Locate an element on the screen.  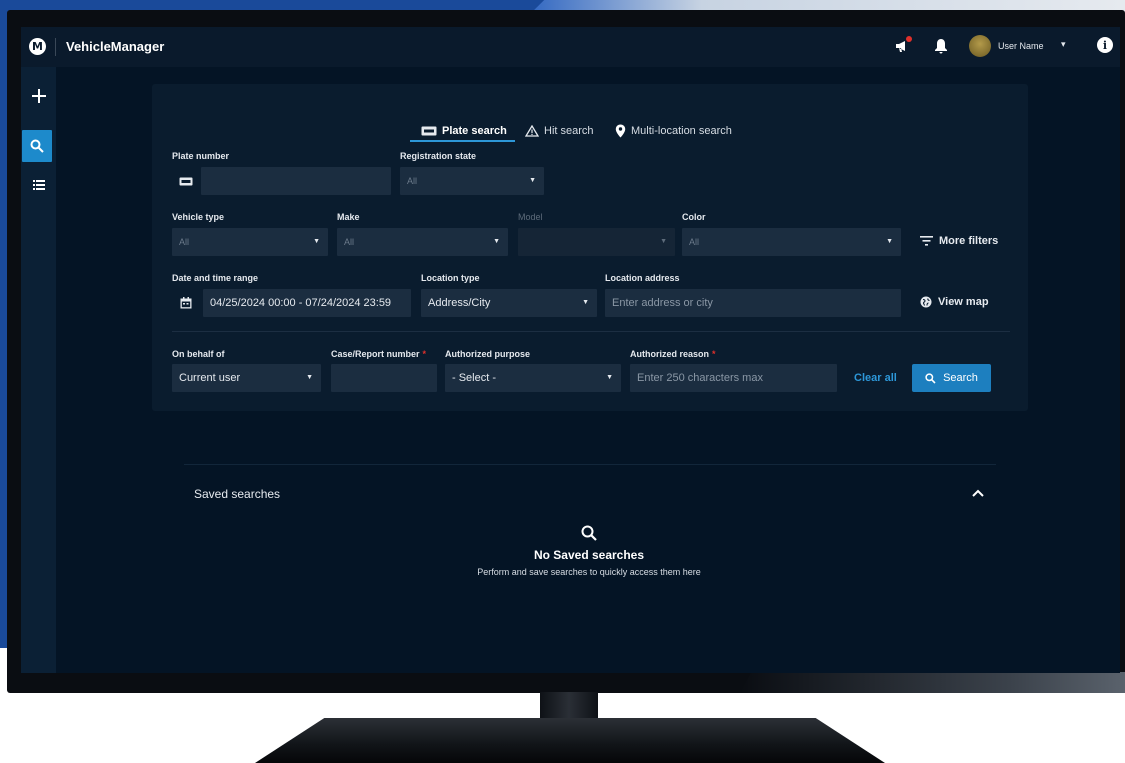
location-pin-icon is located at coordinates (620, 131).